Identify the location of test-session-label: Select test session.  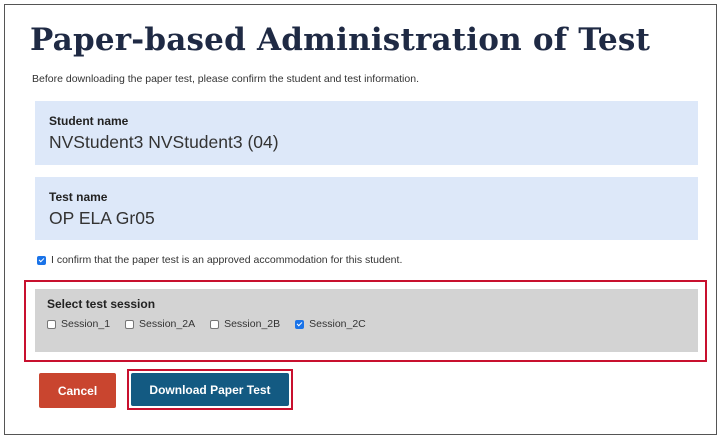
(101, 304).